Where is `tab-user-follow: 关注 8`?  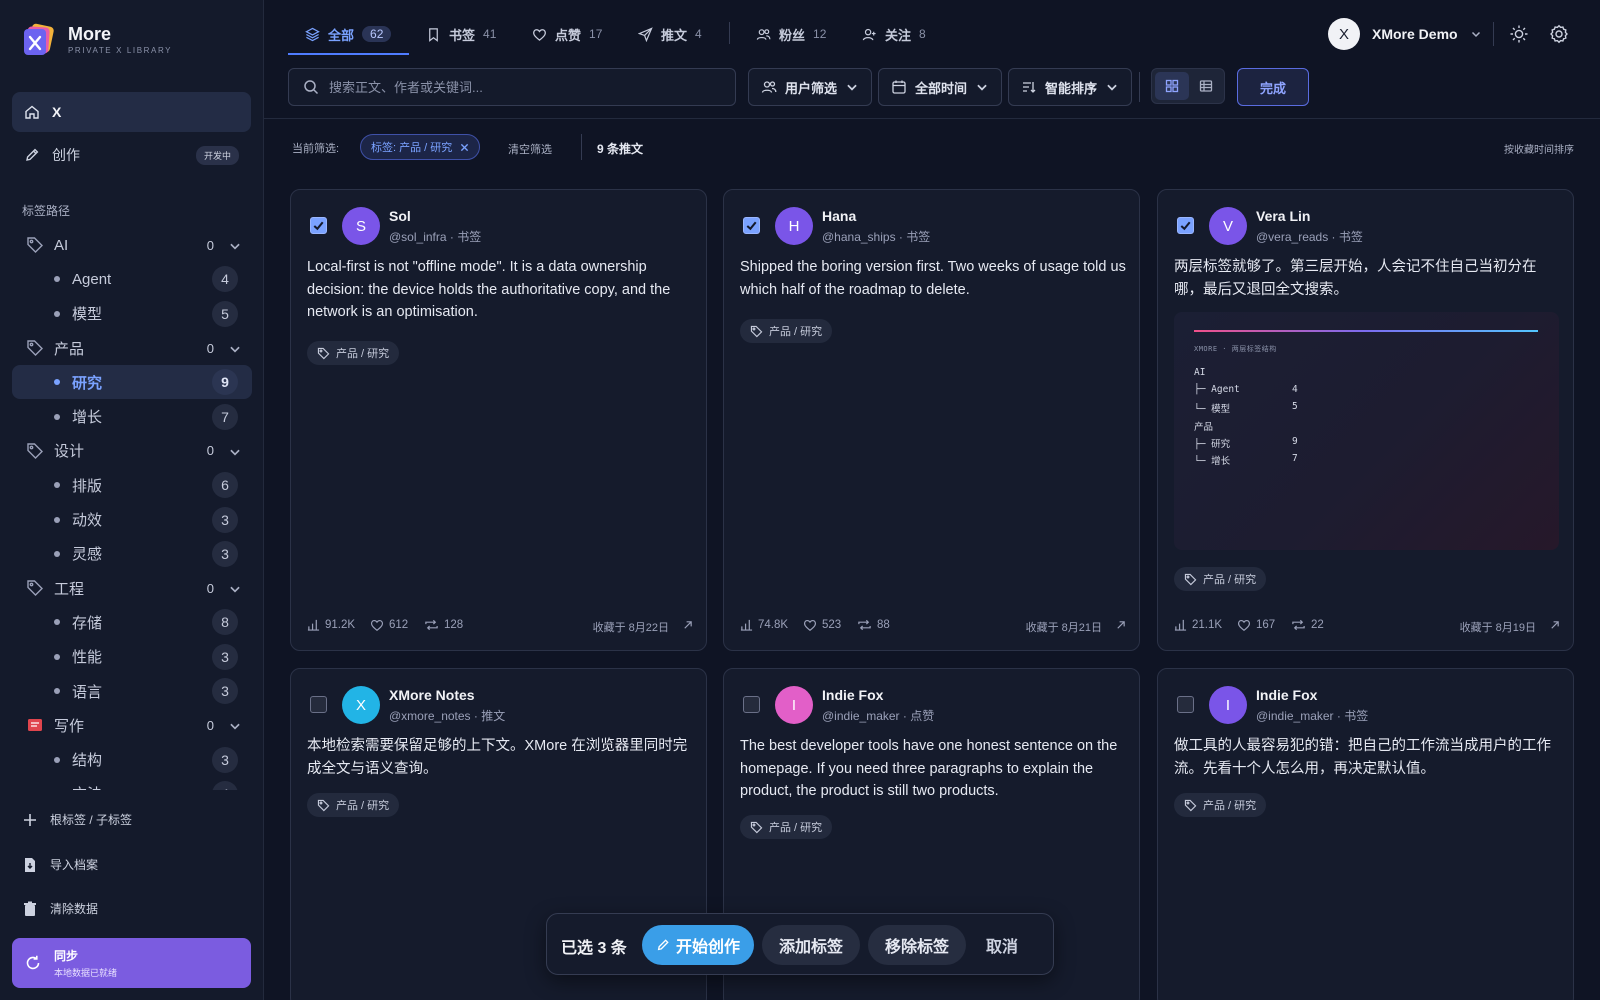
tab-user-follow: 关注 8 is located at coordinates (894, 34).